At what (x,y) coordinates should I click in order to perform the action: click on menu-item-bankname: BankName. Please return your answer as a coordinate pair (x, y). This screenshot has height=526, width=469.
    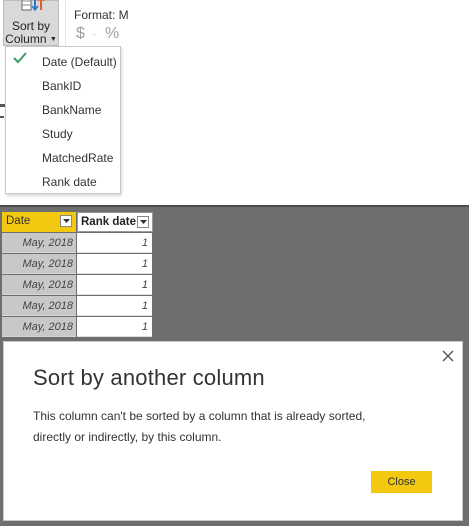
    Looking at the image, I should click on (63, 109).